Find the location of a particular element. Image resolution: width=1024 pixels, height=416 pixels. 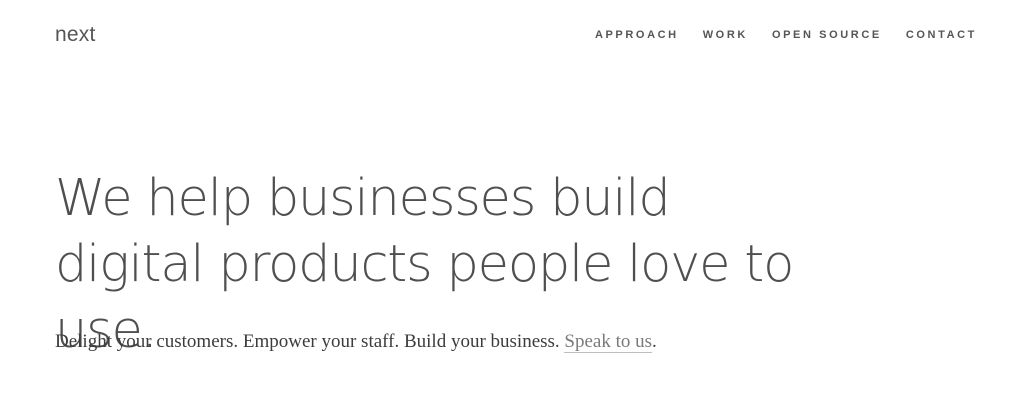

site-header: next APPROACH WORK OPEN SOURCE CONTACT is located at coordinates (516, 35).